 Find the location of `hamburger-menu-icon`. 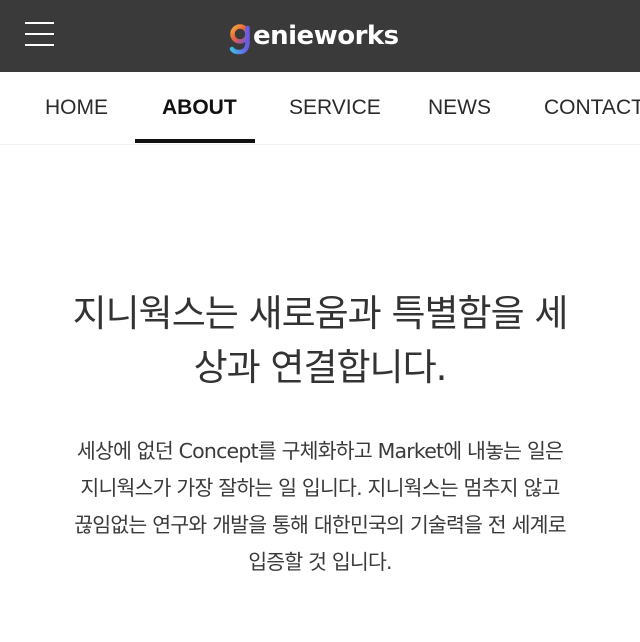

hamburger-menu-icon is located at coordinates (39, 34).